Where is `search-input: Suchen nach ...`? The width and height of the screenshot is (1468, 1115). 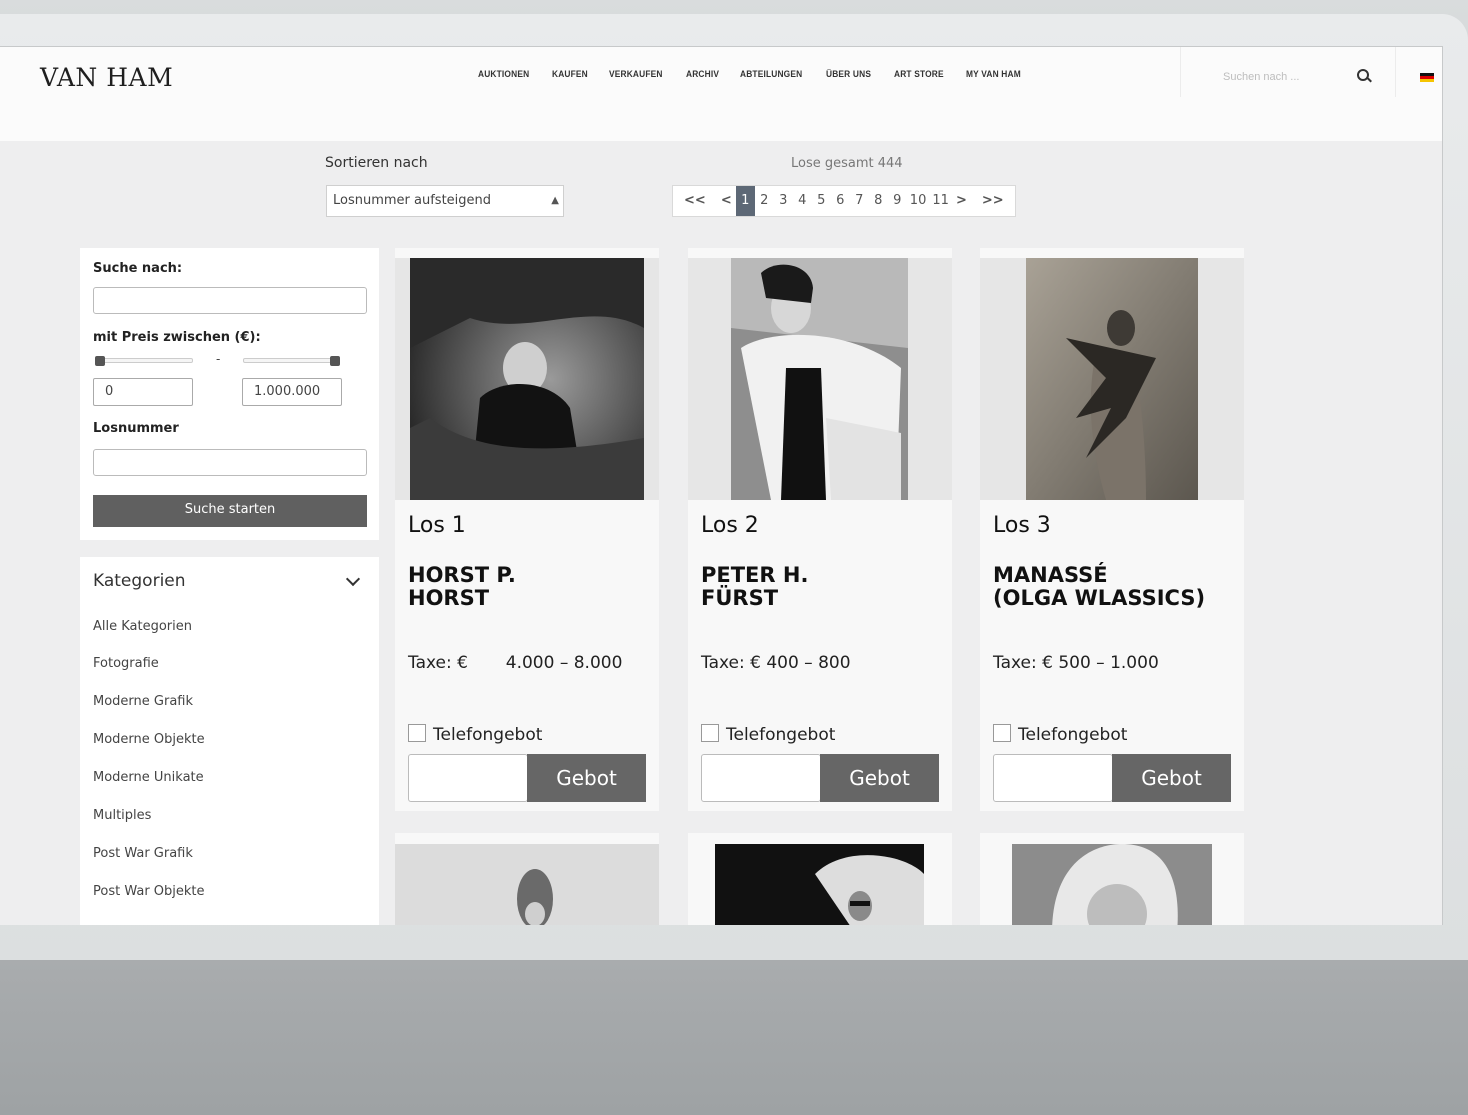 search-input: Suchen nach ... is located at coordinates (1261, 77).